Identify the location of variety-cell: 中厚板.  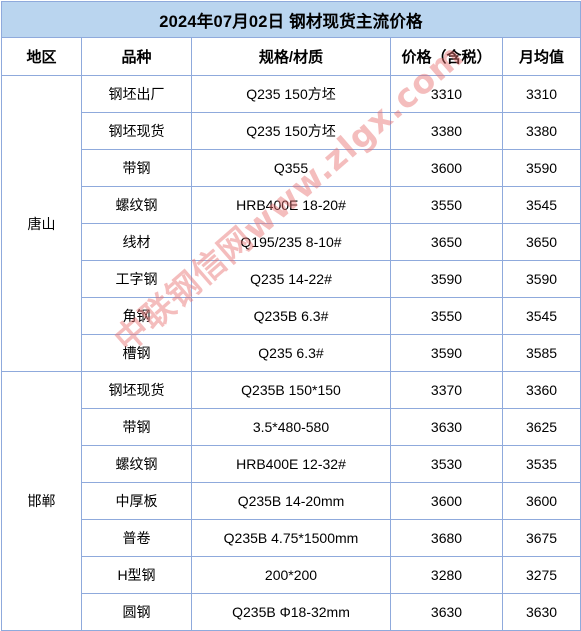
(136, 501).